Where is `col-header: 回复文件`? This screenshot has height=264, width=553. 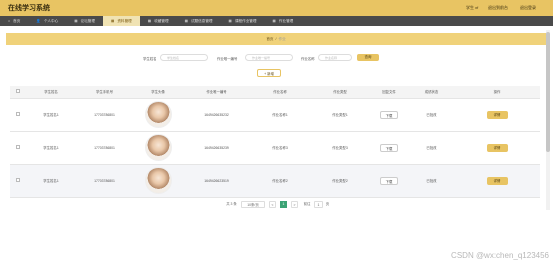
col-header: 回复文件 is located at coordinates (389, 92).